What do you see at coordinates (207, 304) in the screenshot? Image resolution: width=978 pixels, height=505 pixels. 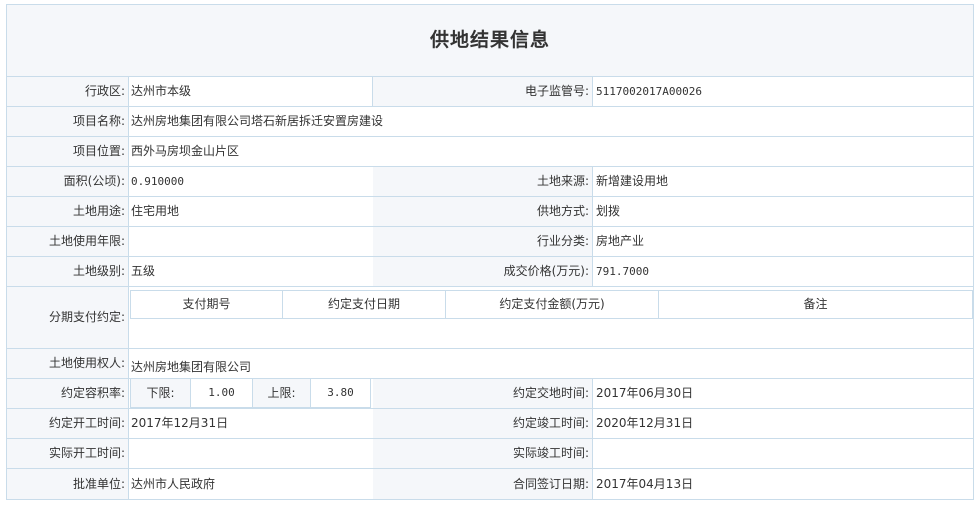 I see `installments-header-period: 支付期号` at bounding box center [207, 304].